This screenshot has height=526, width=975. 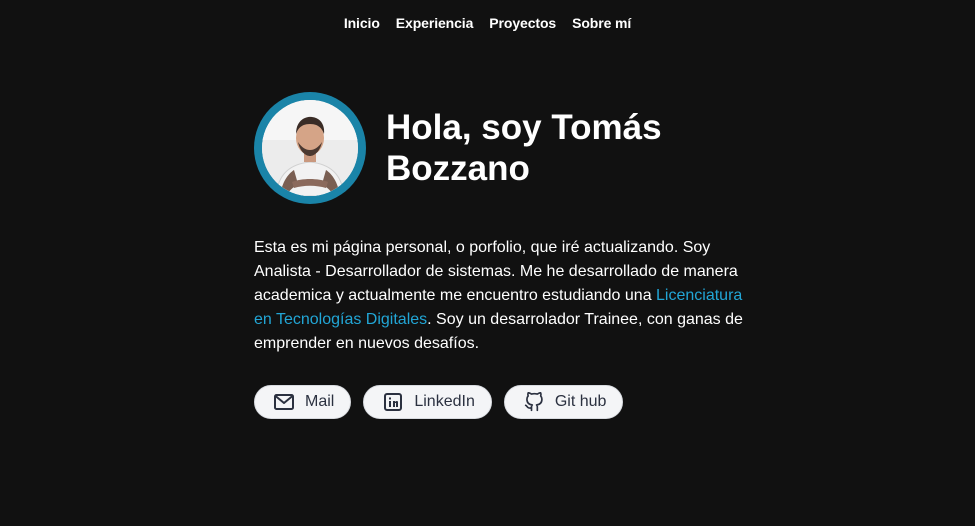 What do you see at coordinates (487, 23) in the screenshot?
I see `top-navigation: Inicio Experiencia Proyectos Sobre mí` at bounding box center [487, 23].